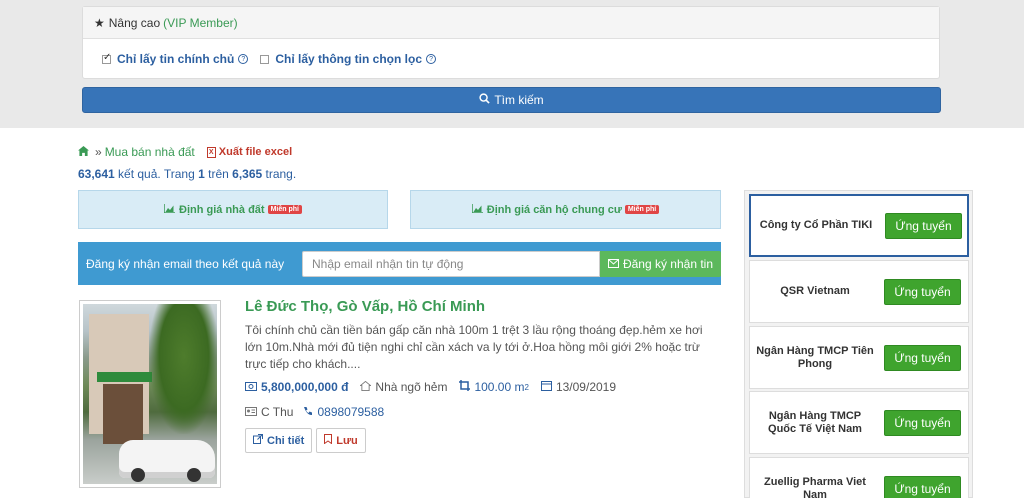  I want to click on filter-owner-only: Chỉ lấy tin chính chủ ?, so click(175, 59).